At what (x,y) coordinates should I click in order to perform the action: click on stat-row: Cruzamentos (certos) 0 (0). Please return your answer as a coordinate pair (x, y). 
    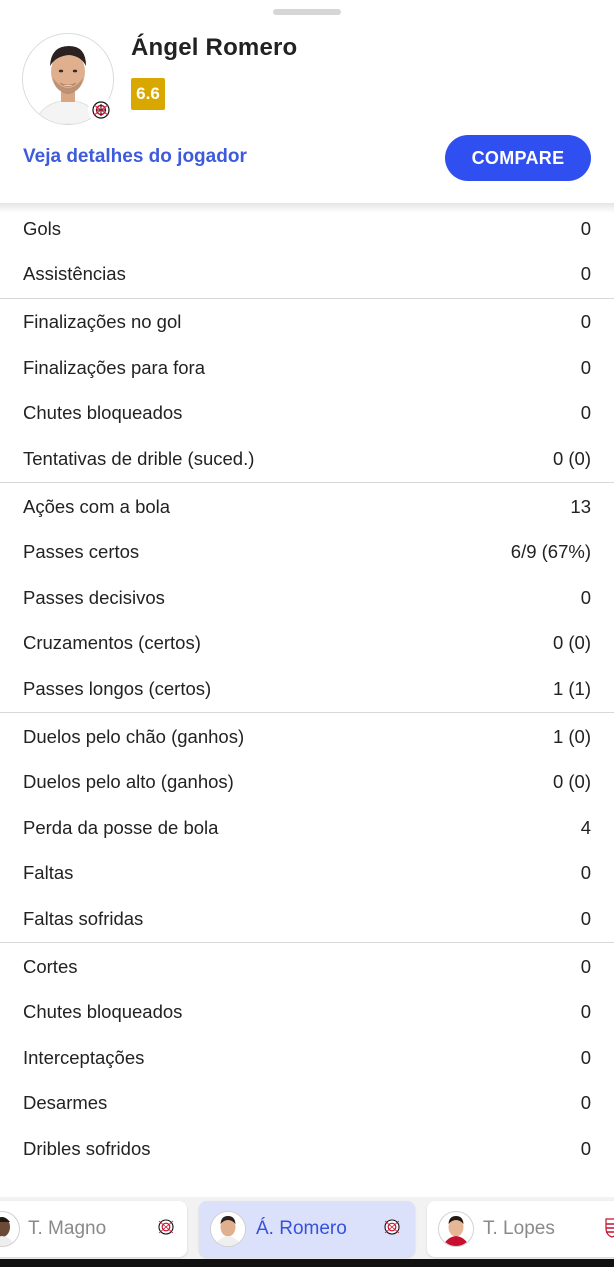
    Looking at the image, I should click on (307, 643).